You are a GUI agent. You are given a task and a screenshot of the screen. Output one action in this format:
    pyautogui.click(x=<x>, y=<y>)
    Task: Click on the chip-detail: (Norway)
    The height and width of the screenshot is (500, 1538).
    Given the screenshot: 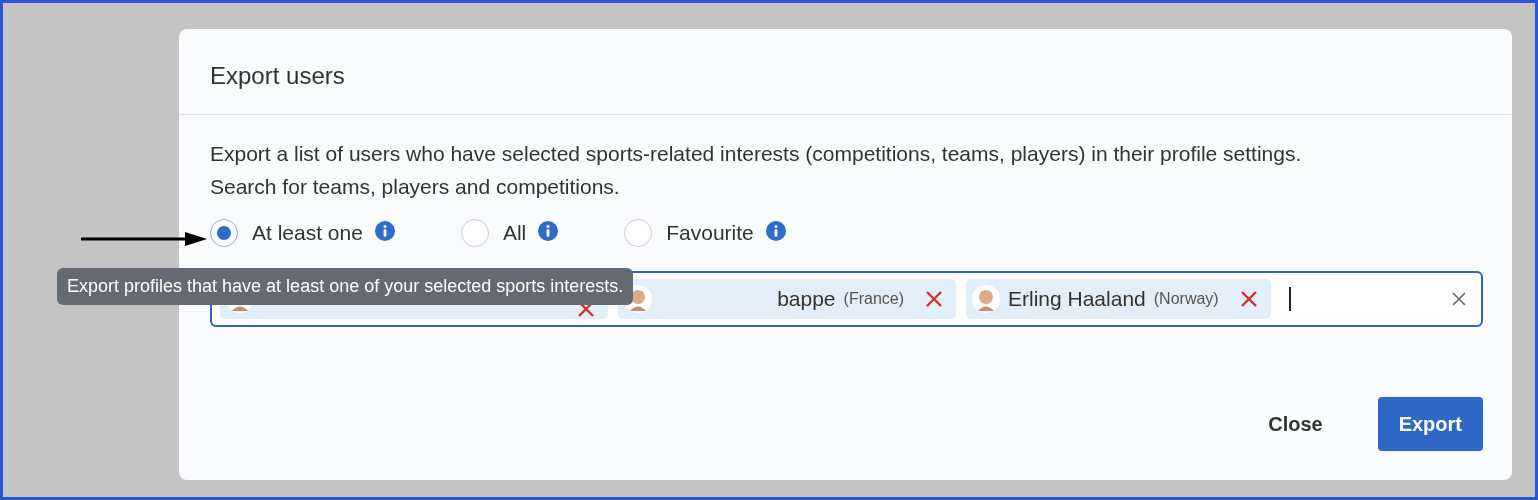 What is the action you would take?
    pyautogui.click(x=1186, y=299)
    